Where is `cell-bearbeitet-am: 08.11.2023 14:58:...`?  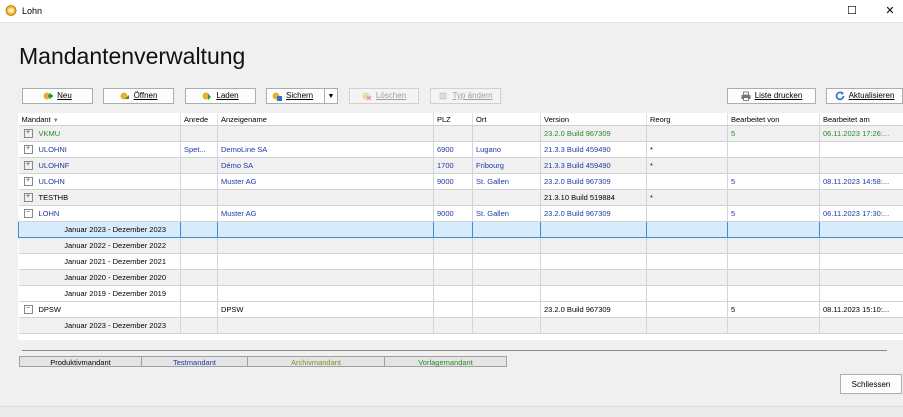 cell-bearbeitet-am: 08.11.2023 14:58:... is located at coordinates (861, 182).